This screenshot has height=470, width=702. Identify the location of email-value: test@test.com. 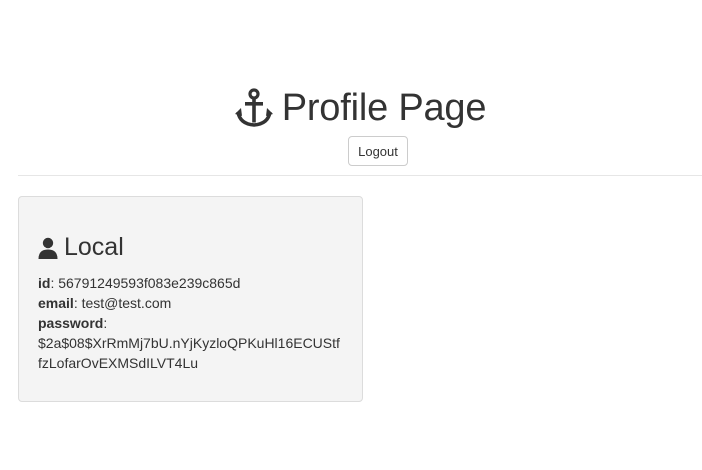
(126, 303).